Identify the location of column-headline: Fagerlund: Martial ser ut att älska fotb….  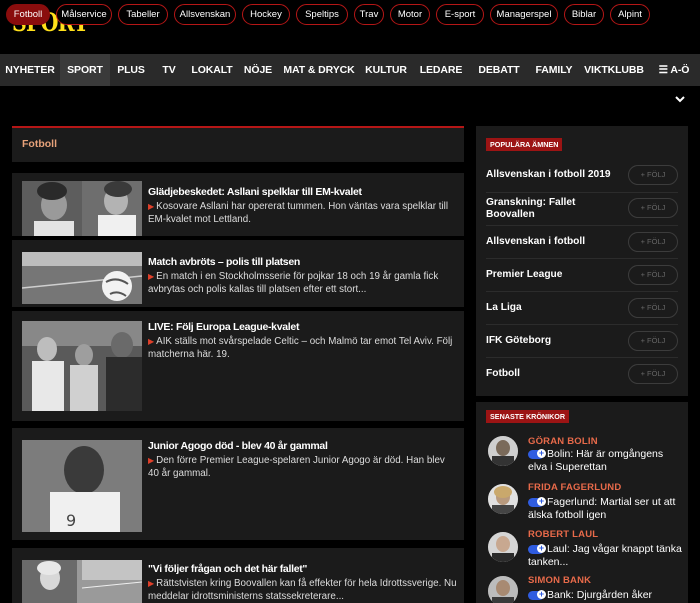
(605, 509).